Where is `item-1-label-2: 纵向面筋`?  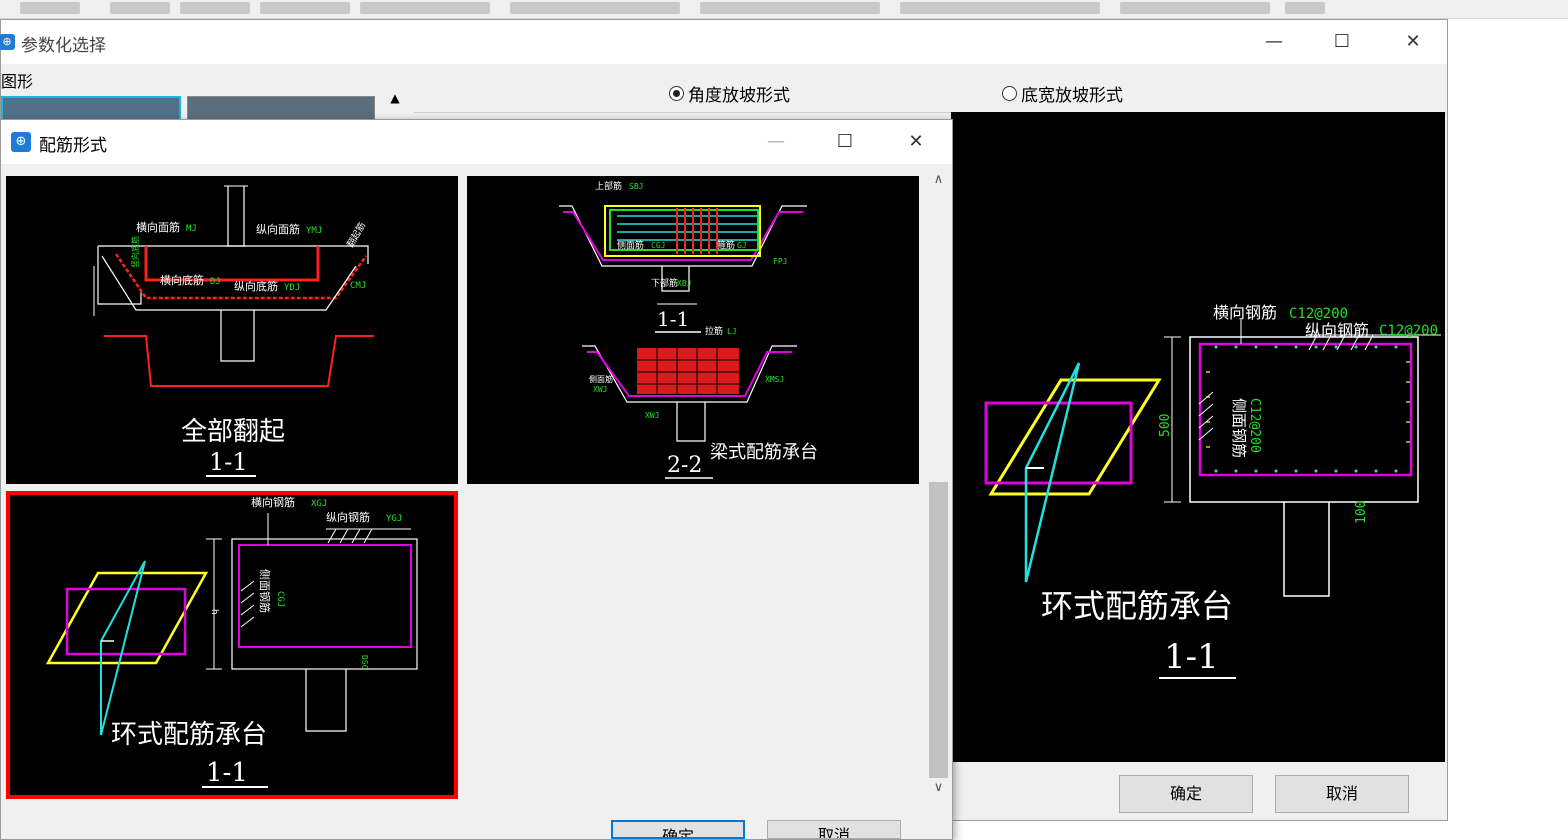 item-1-label-2: 纵向面筋 is located at coordinates (278, 229).